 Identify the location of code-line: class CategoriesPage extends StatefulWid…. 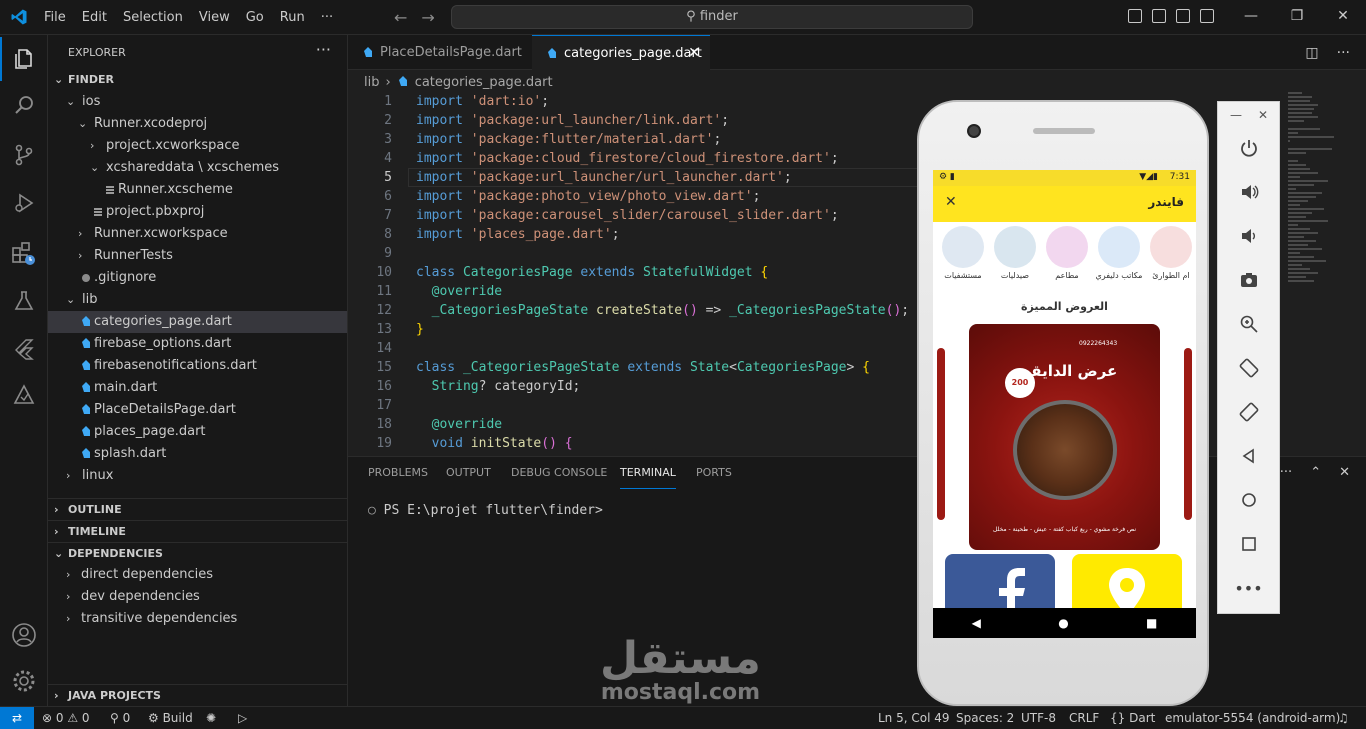
(592, 272).